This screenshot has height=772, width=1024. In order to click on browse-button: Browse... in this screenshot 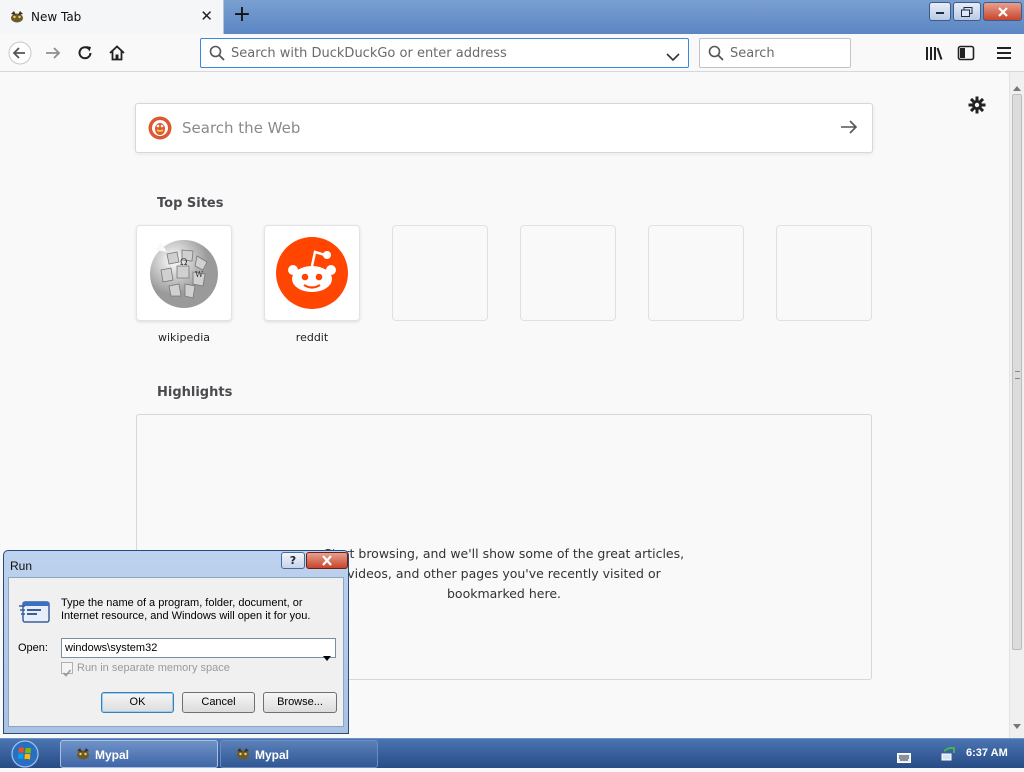, I will do `click(300, 702)`.